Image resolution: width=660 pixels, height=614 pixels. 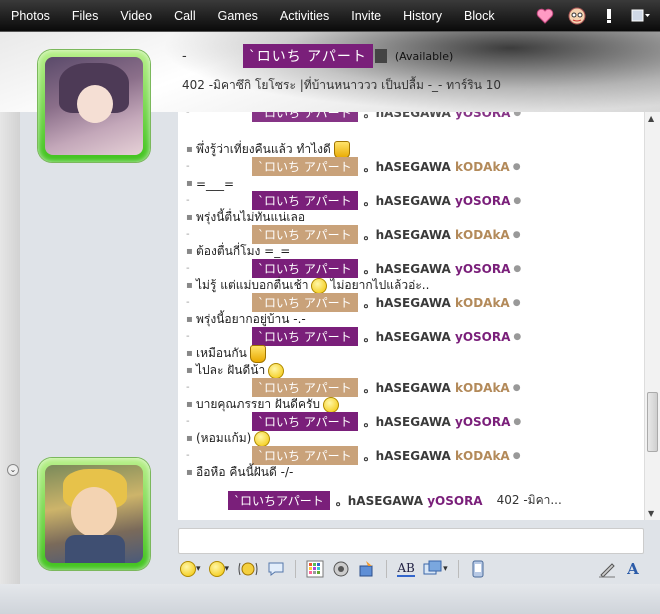 I want to click on alert-icon, so click(x=609, y=16).